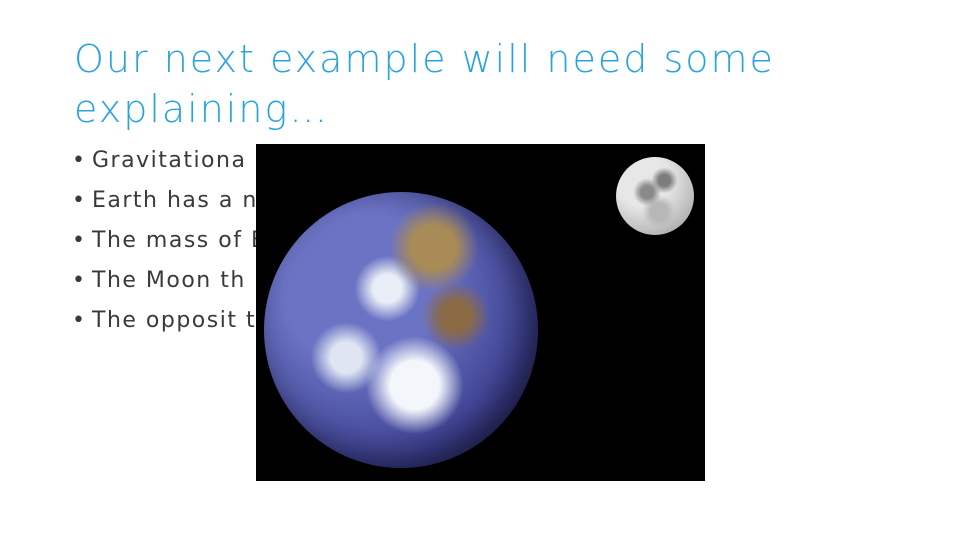 The height and width of the screenshot is (540, 960). I want to click on earth-icon, so click(401, 330).